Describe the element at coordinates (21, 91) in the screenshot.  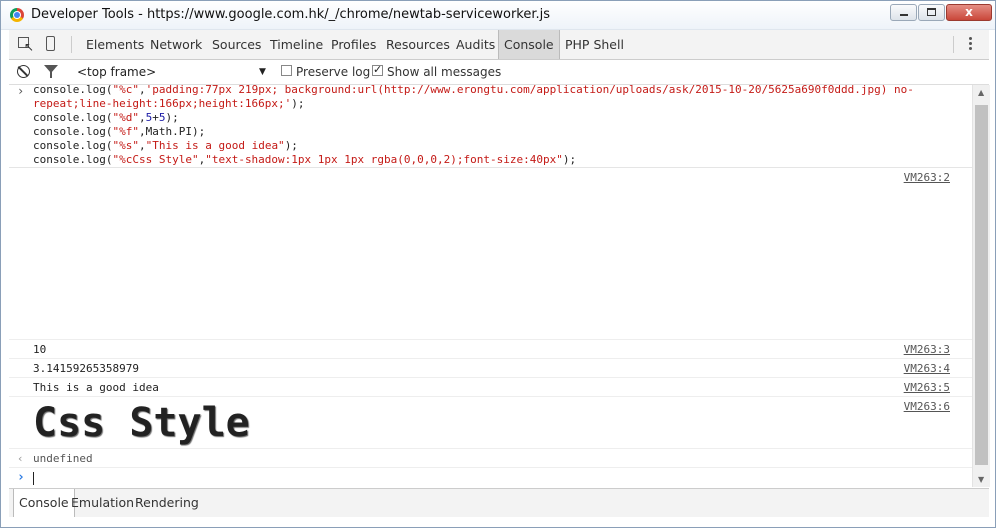
I see `prompt-chevron-icon: ›` at that location.